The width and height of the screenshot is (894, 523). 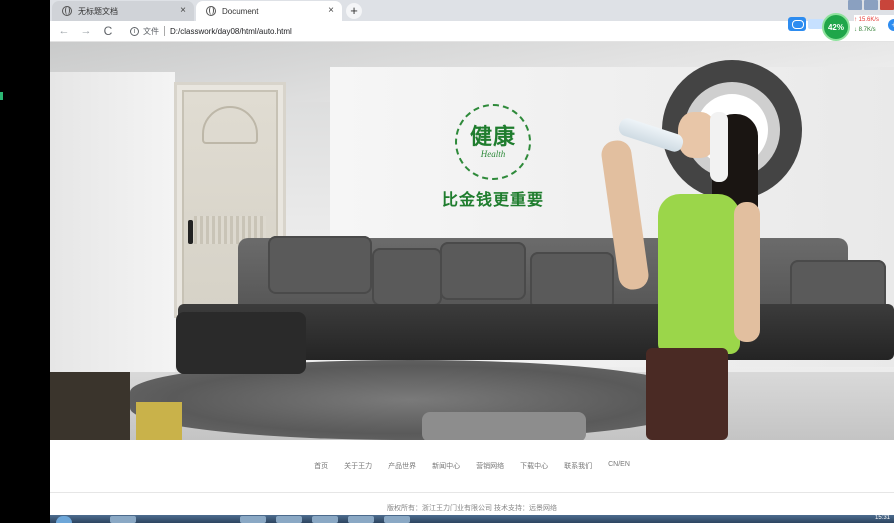 I want to click on reload-button: C, so click(x=108, y=31).